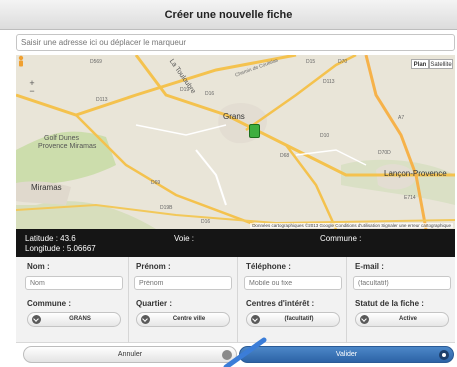 The height and width of the screenshot is (367, 457). What do you see at coordinates (285, 156) in the screenshot?
I see `road-label: D68` at bounding box center [285, 156].